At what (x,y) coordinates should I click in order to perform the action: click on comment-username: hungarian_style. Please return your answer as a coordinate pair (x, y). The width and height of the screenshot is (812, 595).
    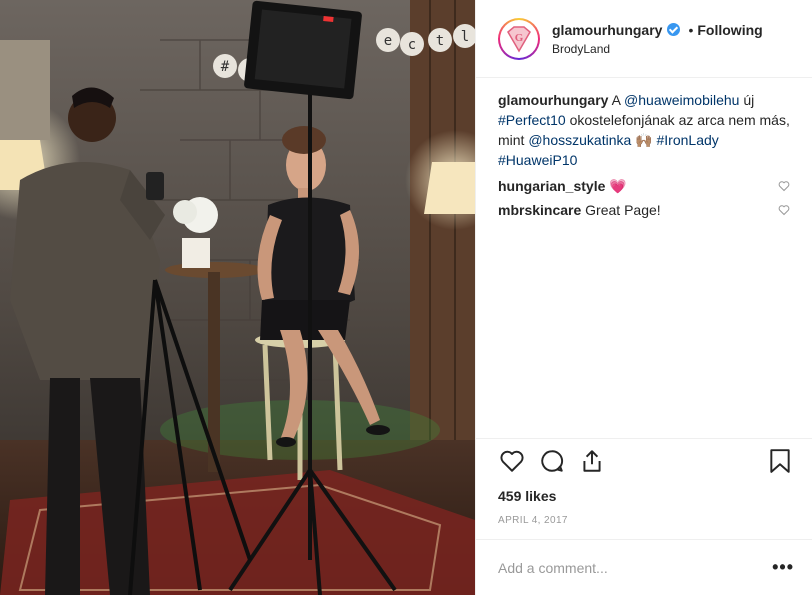
    Looking at the image, I should click on (551, 186).